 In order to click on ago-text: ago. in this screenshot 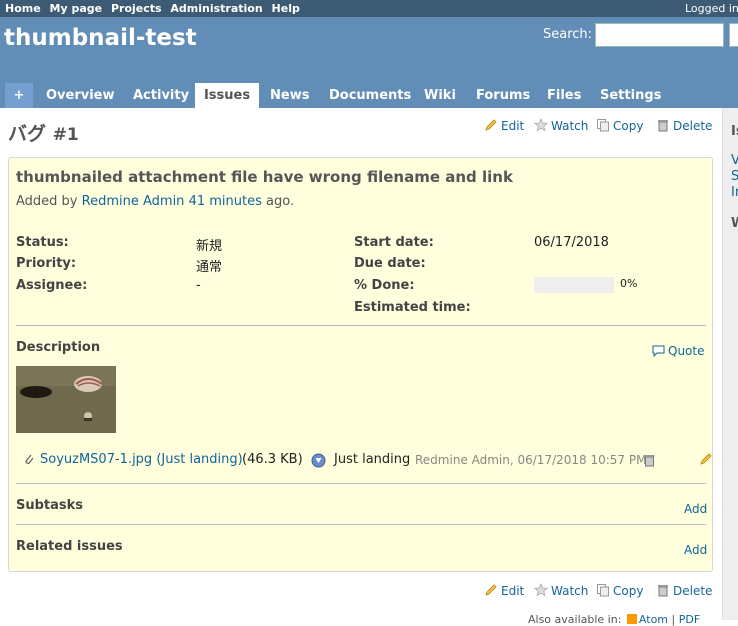, I will do `click(280, 201)`.